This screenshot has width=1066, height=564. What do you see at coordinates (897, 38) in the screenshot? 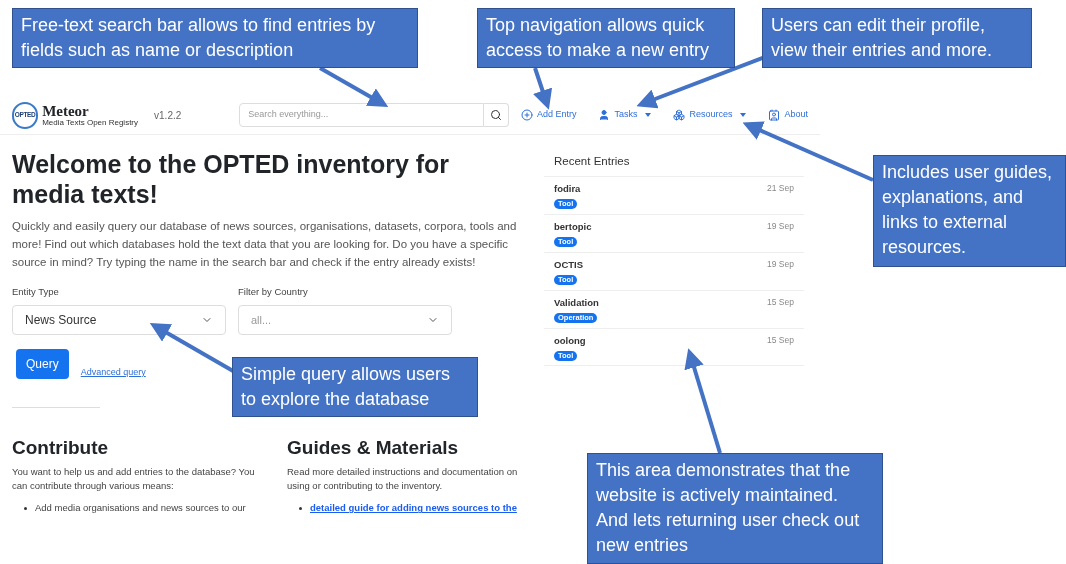
I see `annotation-callout: Users can edit their profile, view their entries and more.` at bounding box center [897, 38].